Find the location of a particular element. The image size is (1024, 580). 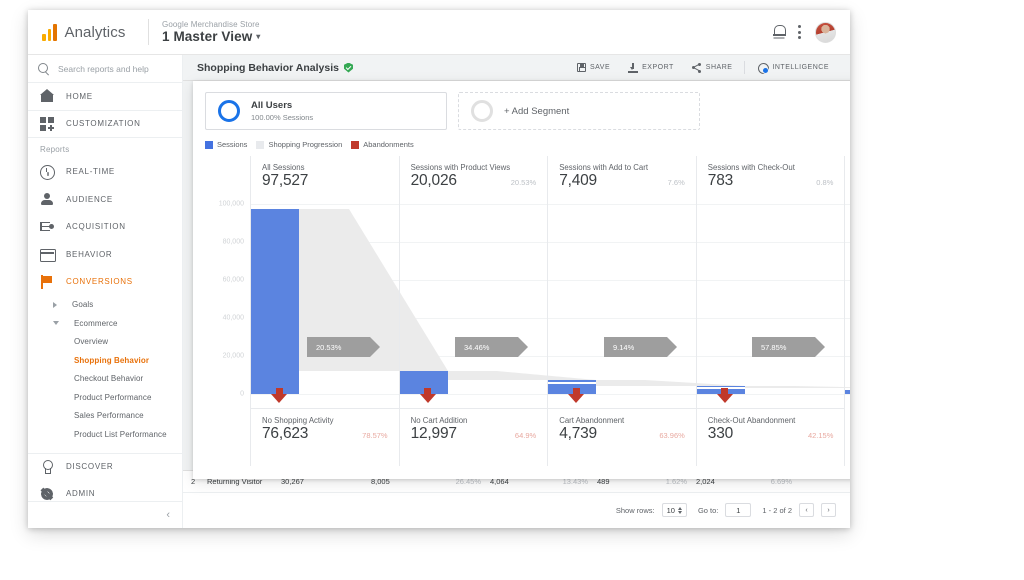

stage-percent: 7.6% is located at coordinates (676, 182).